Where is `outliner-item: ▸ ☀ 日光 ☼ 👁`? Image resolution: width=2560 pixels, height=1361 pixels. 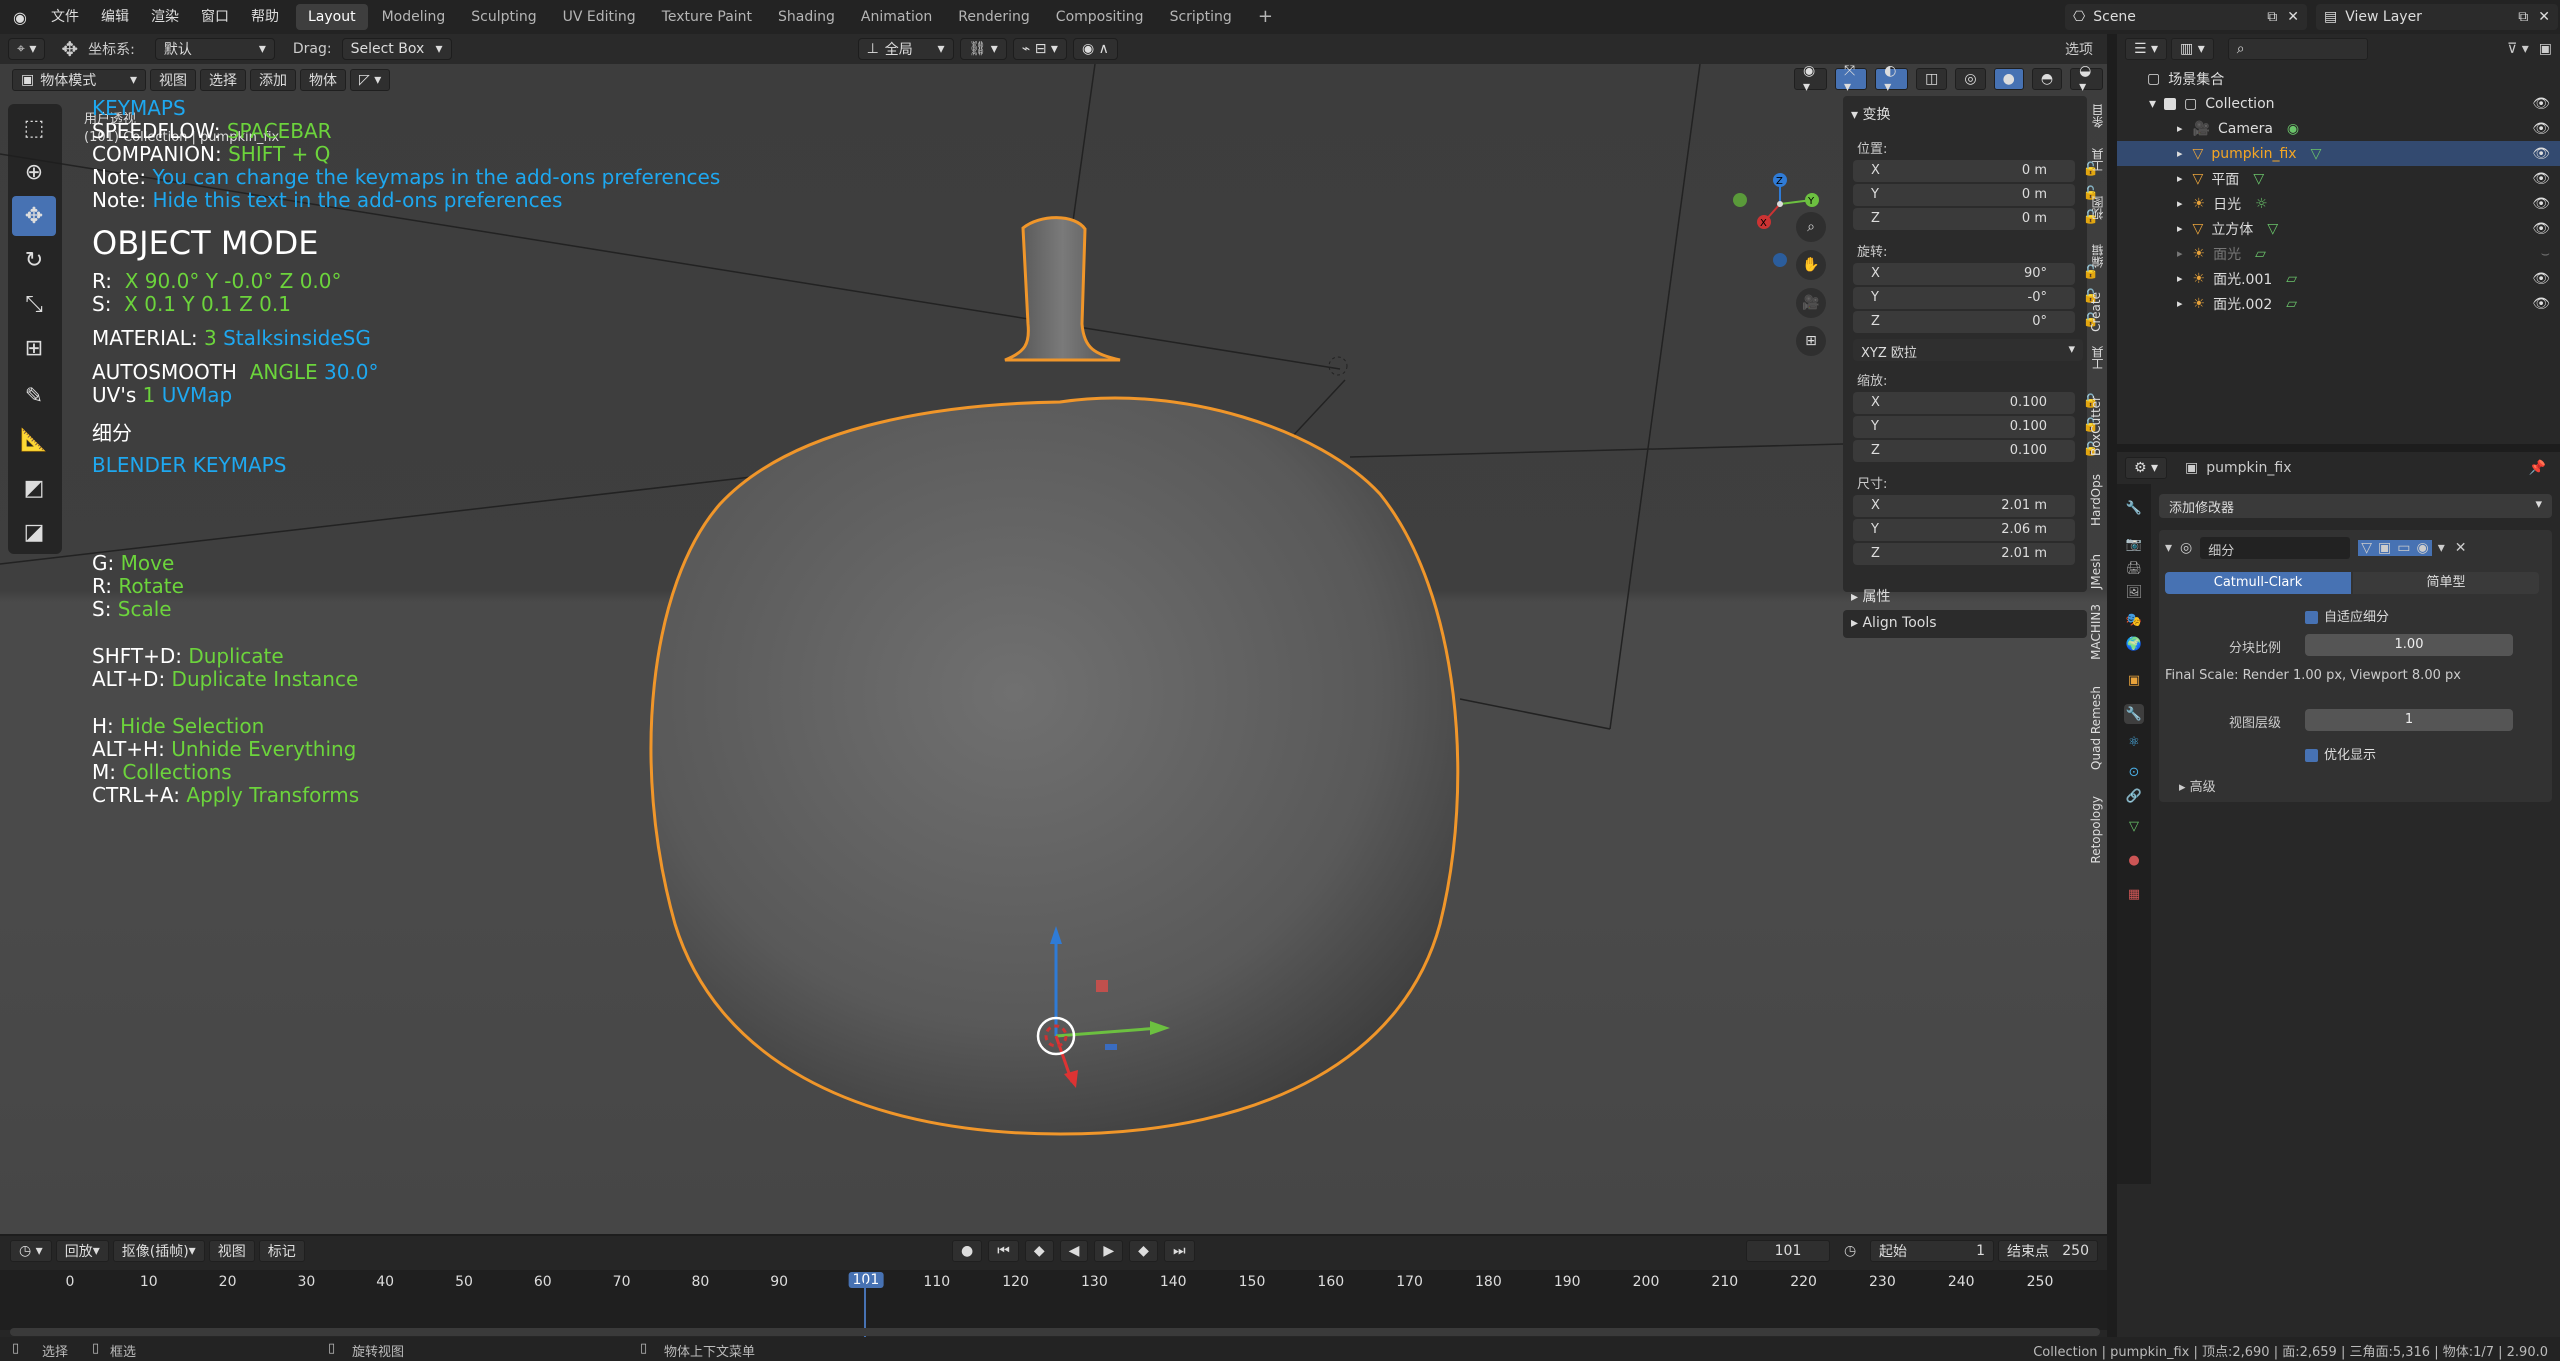 outliner-item: ▸ ☀ 日光 ☼ 👁 is located at coordinates (2338, 203).